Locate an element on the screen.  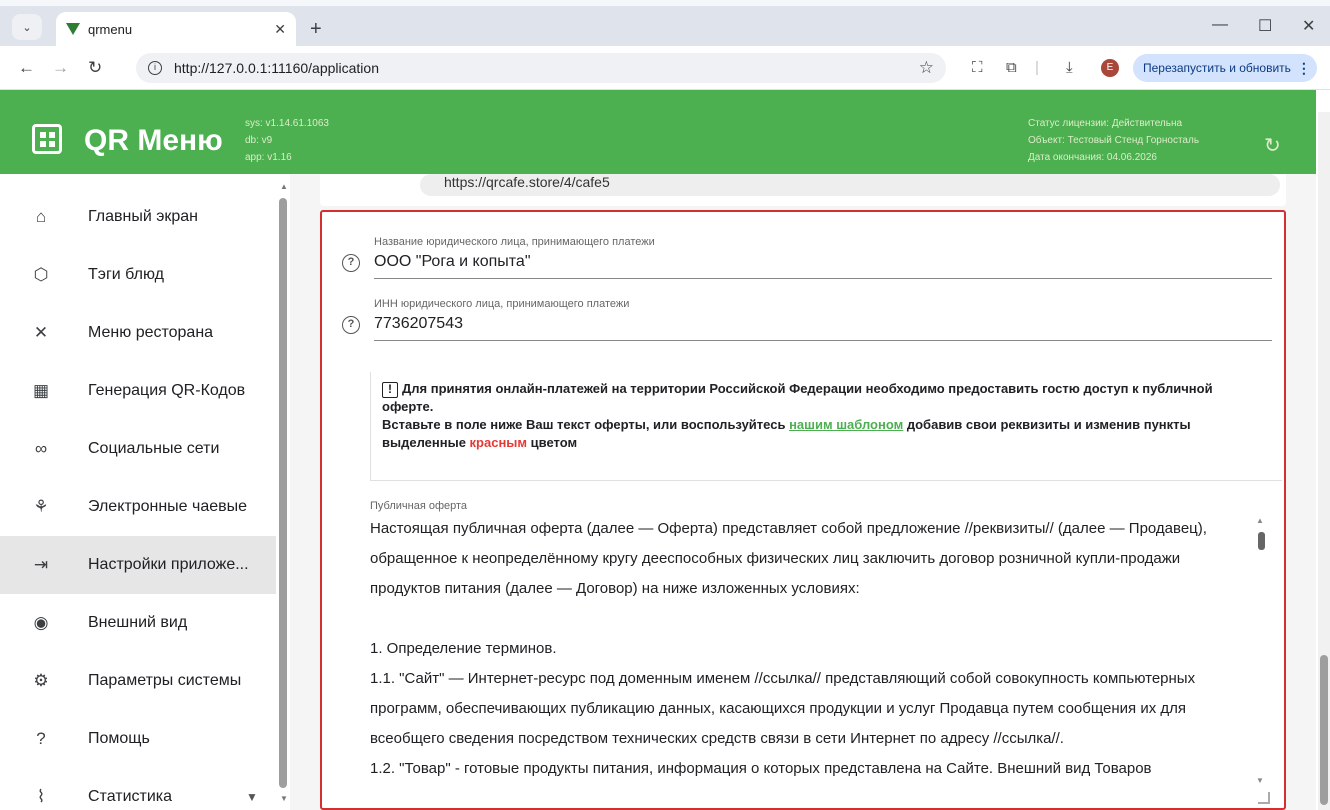
license-object: Объект: Тестовый Стенд Горносталь is located at coordinates (1114, 140).